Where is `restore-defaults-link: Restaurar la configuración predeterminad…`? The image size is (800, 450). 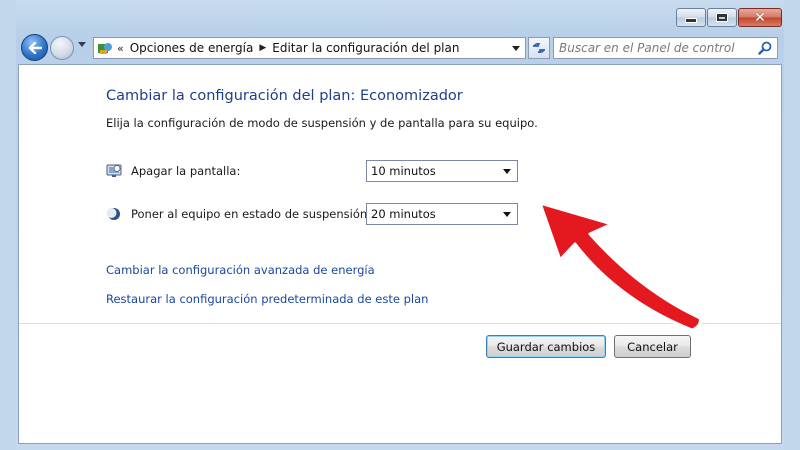
restore-defaults-link: Restaurar la configuración predeterminad… is located at coordinates (267, 299).